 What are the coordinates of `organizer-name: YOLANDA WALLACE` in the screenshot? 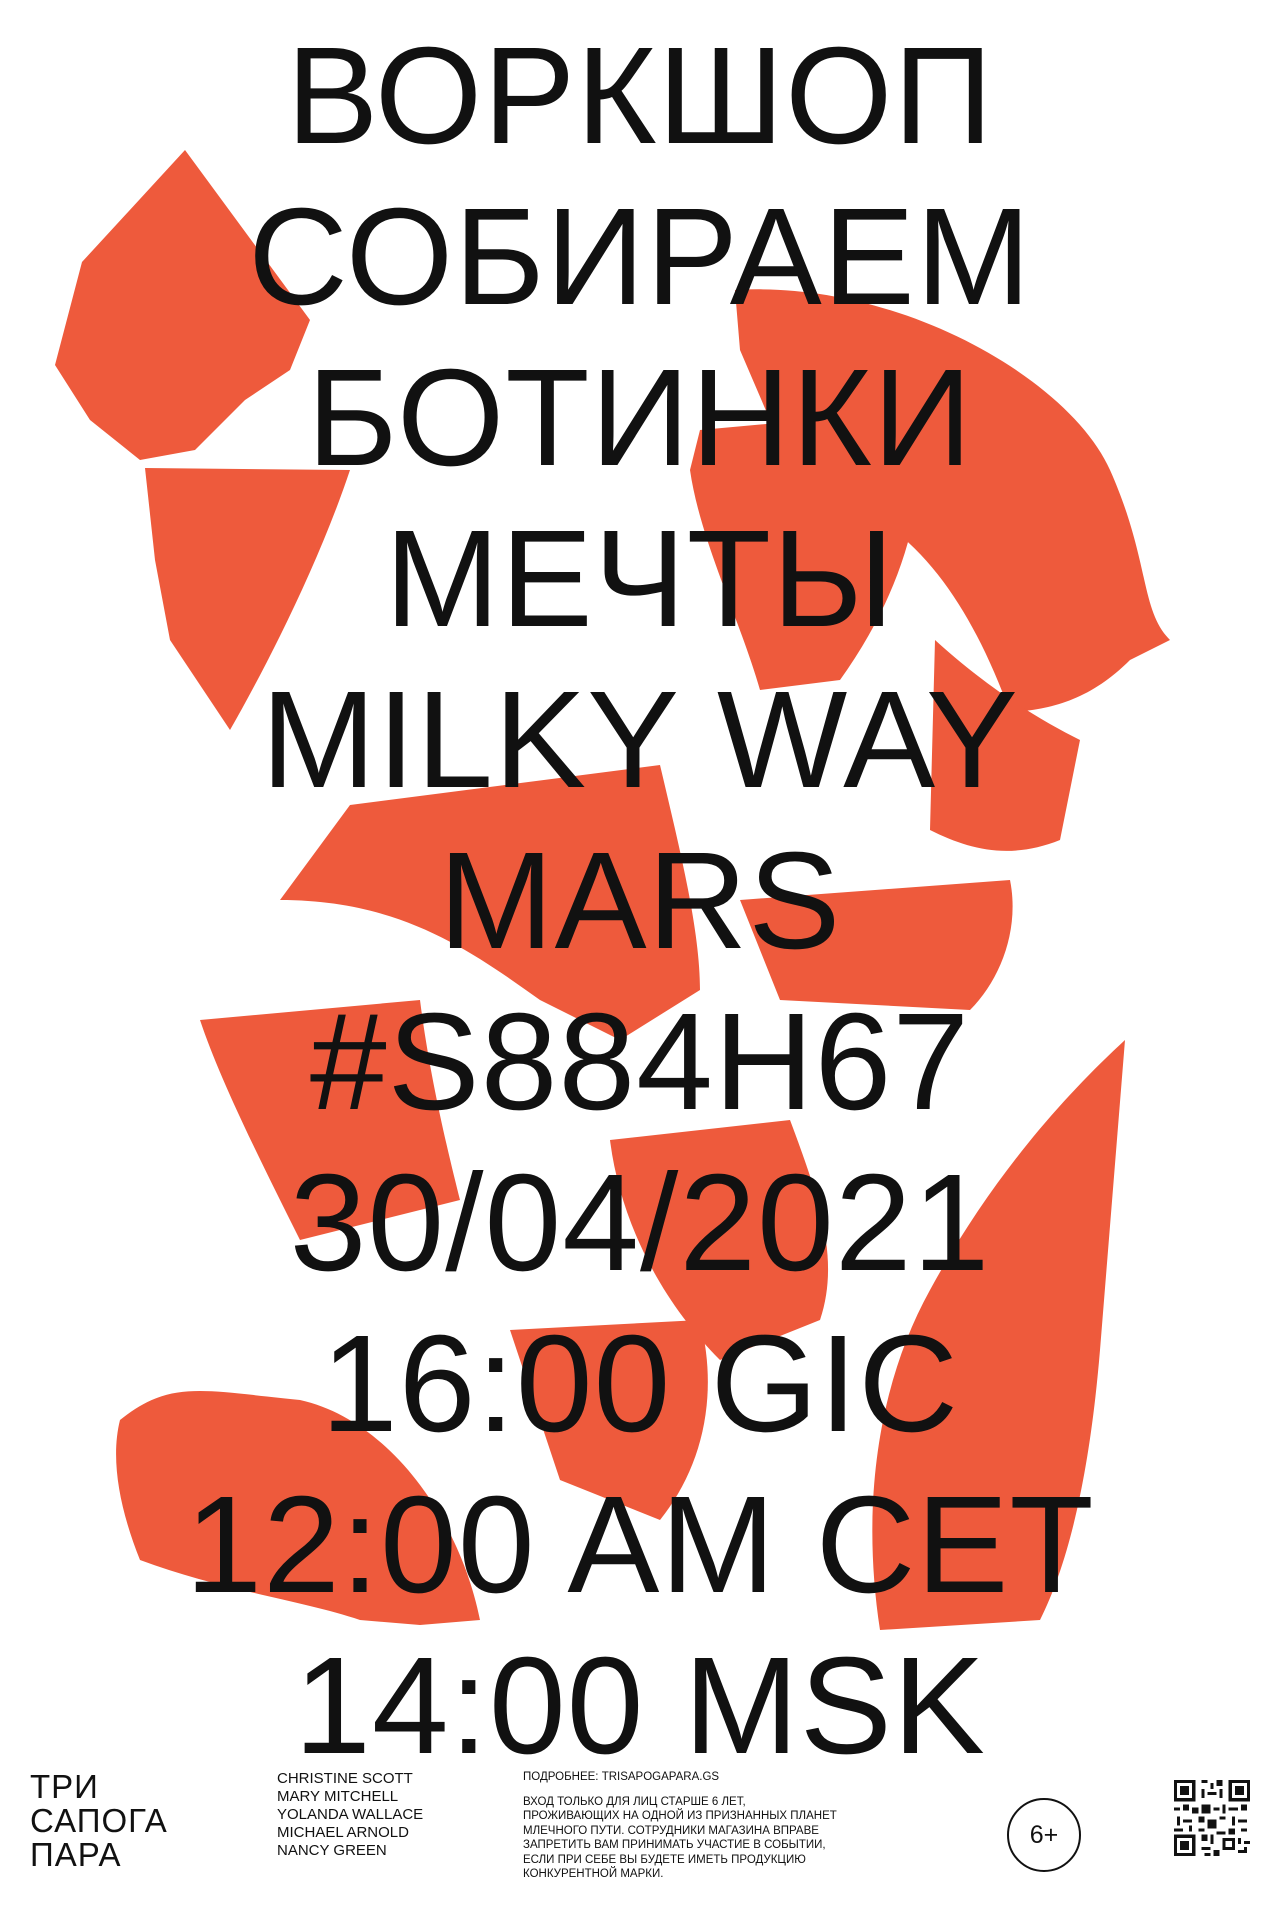 It's located at (350, 1814).